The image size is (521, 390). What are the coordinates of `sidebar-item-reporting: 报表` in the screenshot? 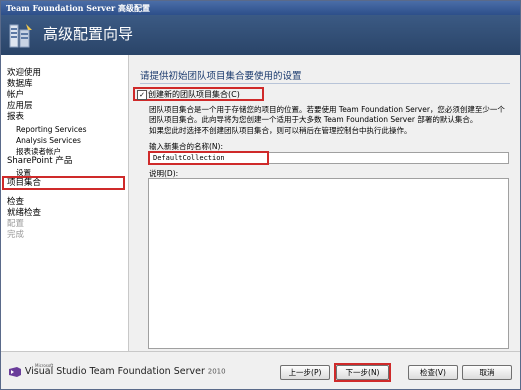 It's located at (15, 117).